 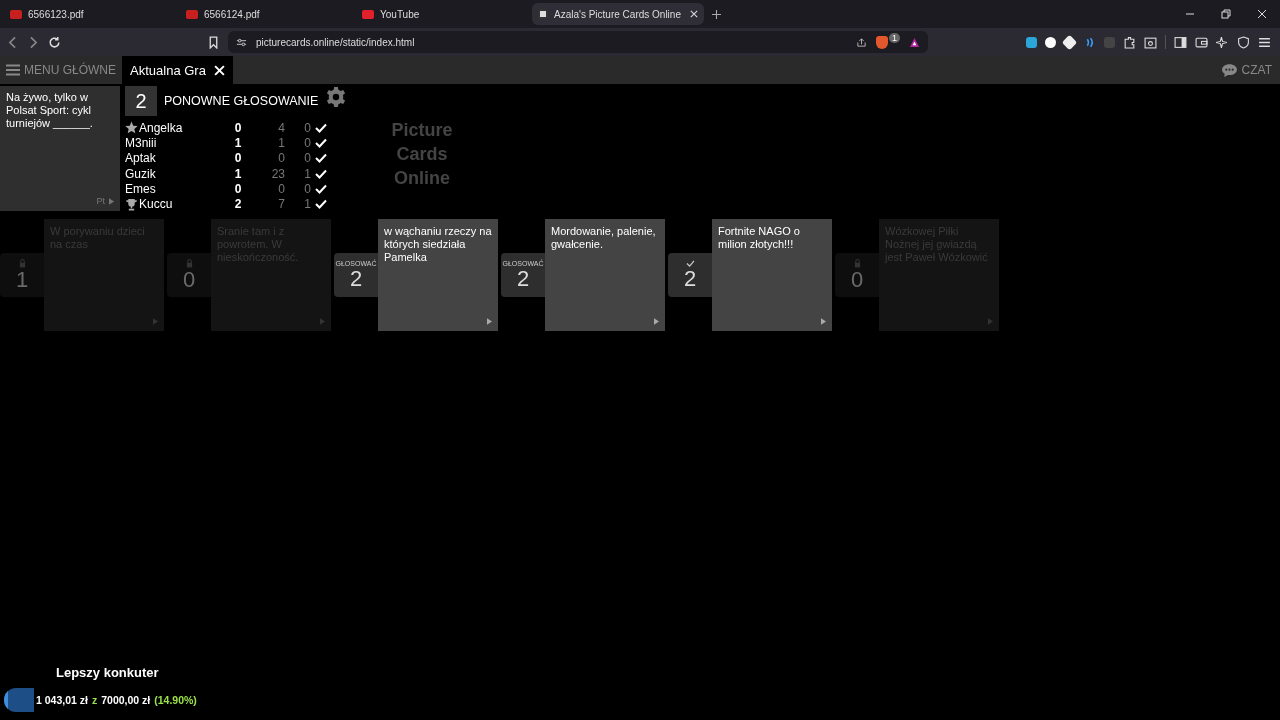 What do you see at coordinates (50, 111) in the screenshot?
I see `prompt-text: Na żywo, tylko w Polsat Sport: cykl turniejów ______.` at bounding box center [50, 111].